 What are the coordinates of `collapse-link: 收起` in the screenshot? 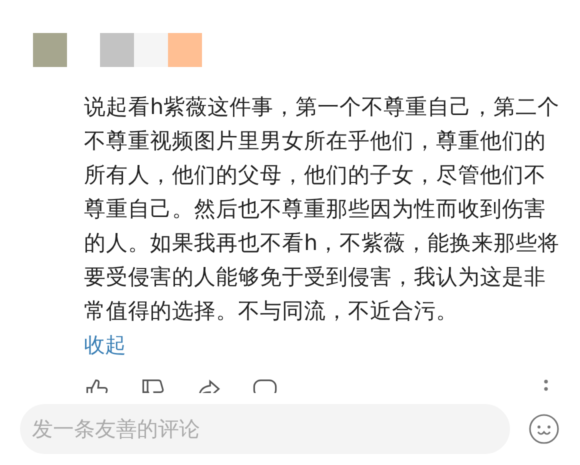 It's located at (105, 345).